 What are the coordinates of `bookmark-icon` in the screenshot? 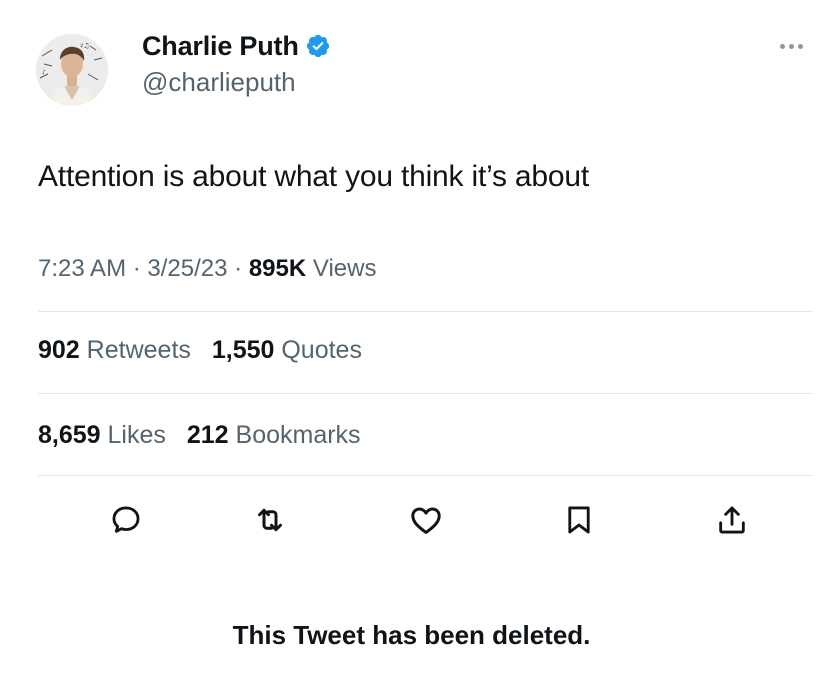 It's located at (579, 520).